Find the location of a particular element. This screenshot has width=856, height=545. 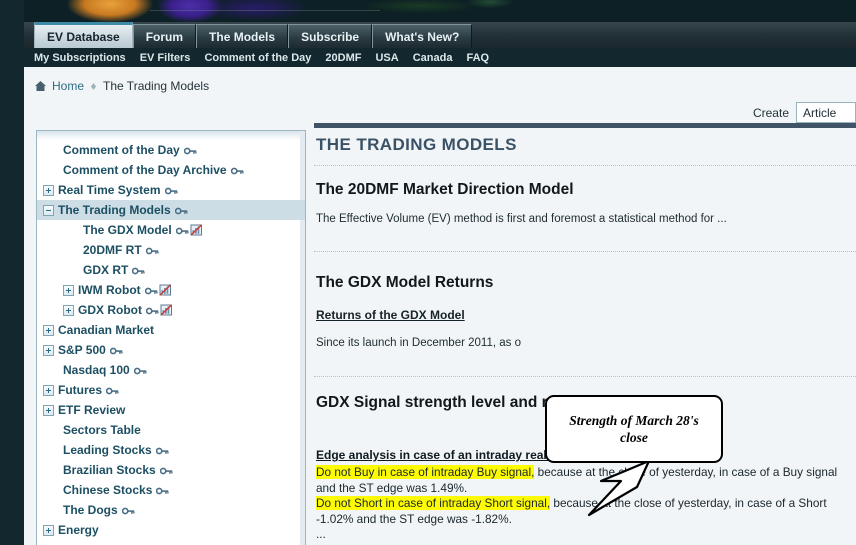

subnav-item-ev-filters: EV Filters is located at coordinates (165, 58).